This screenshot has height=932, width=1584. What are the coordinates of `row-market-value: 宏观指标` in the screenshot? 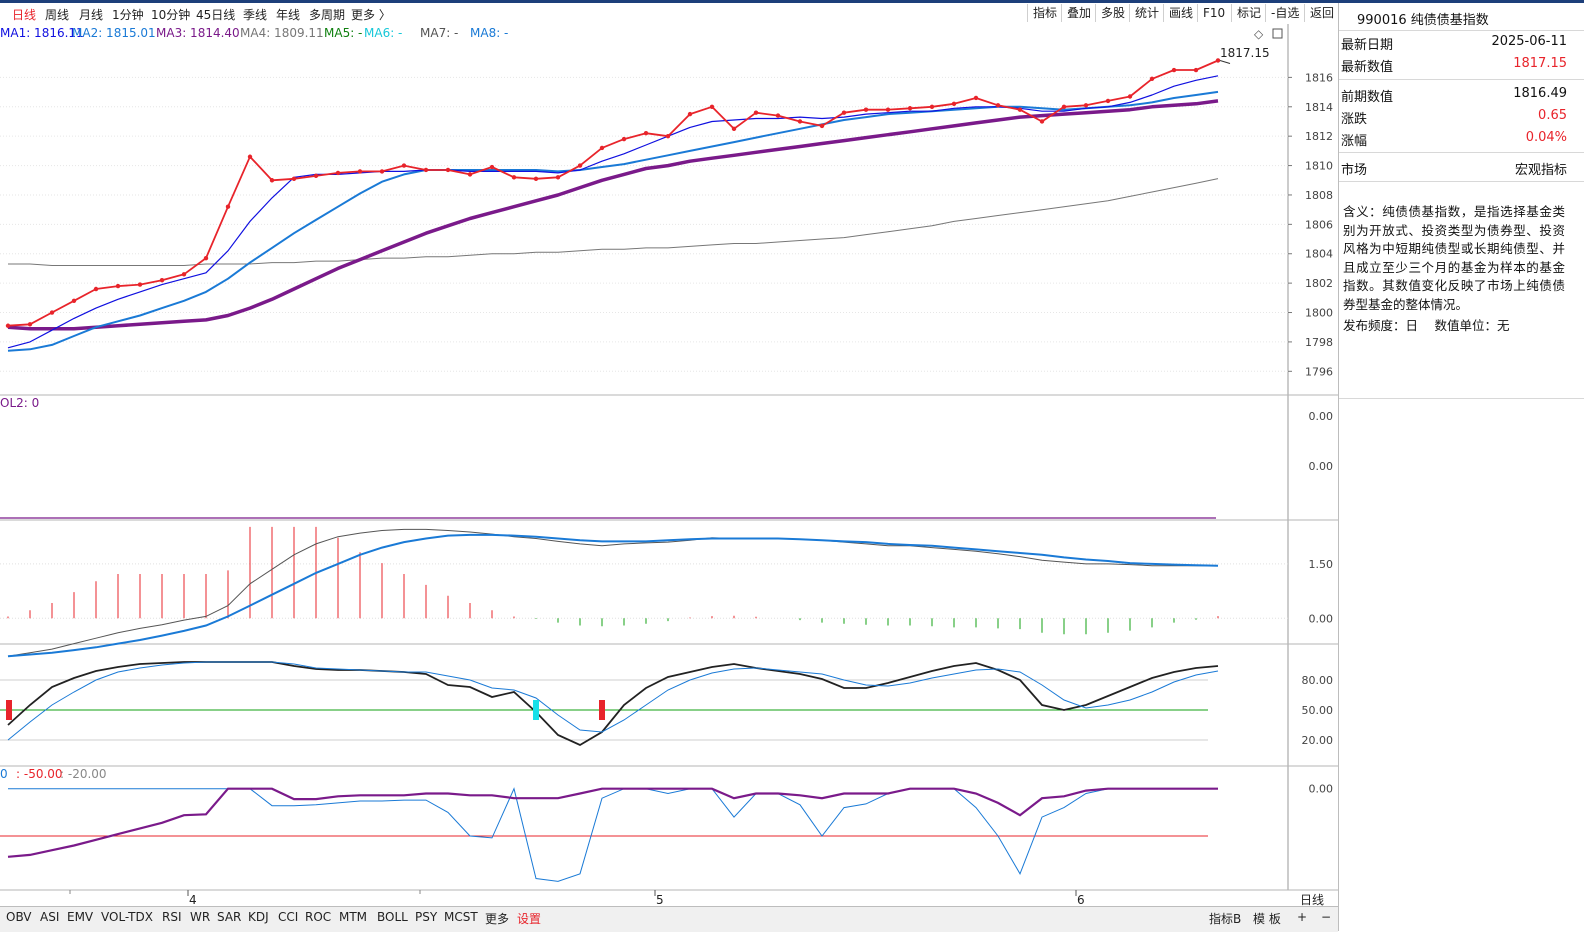 It's located at (1540, 170).